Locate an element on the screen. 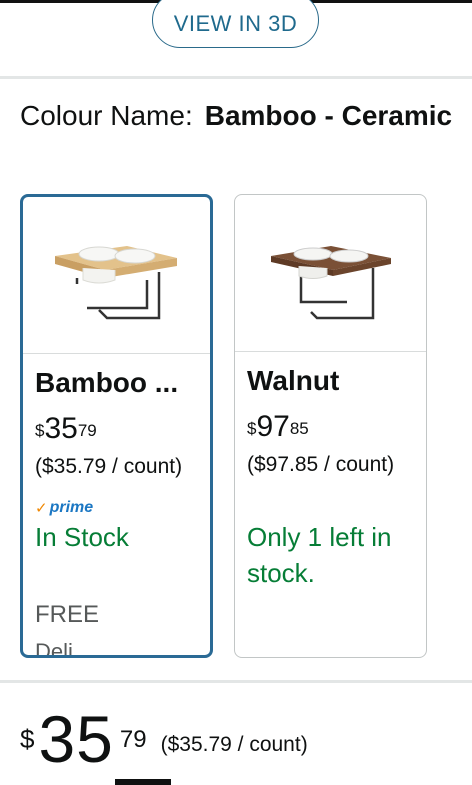  unit-price: ($97.85 / count) is located at coordinates (321, 464).